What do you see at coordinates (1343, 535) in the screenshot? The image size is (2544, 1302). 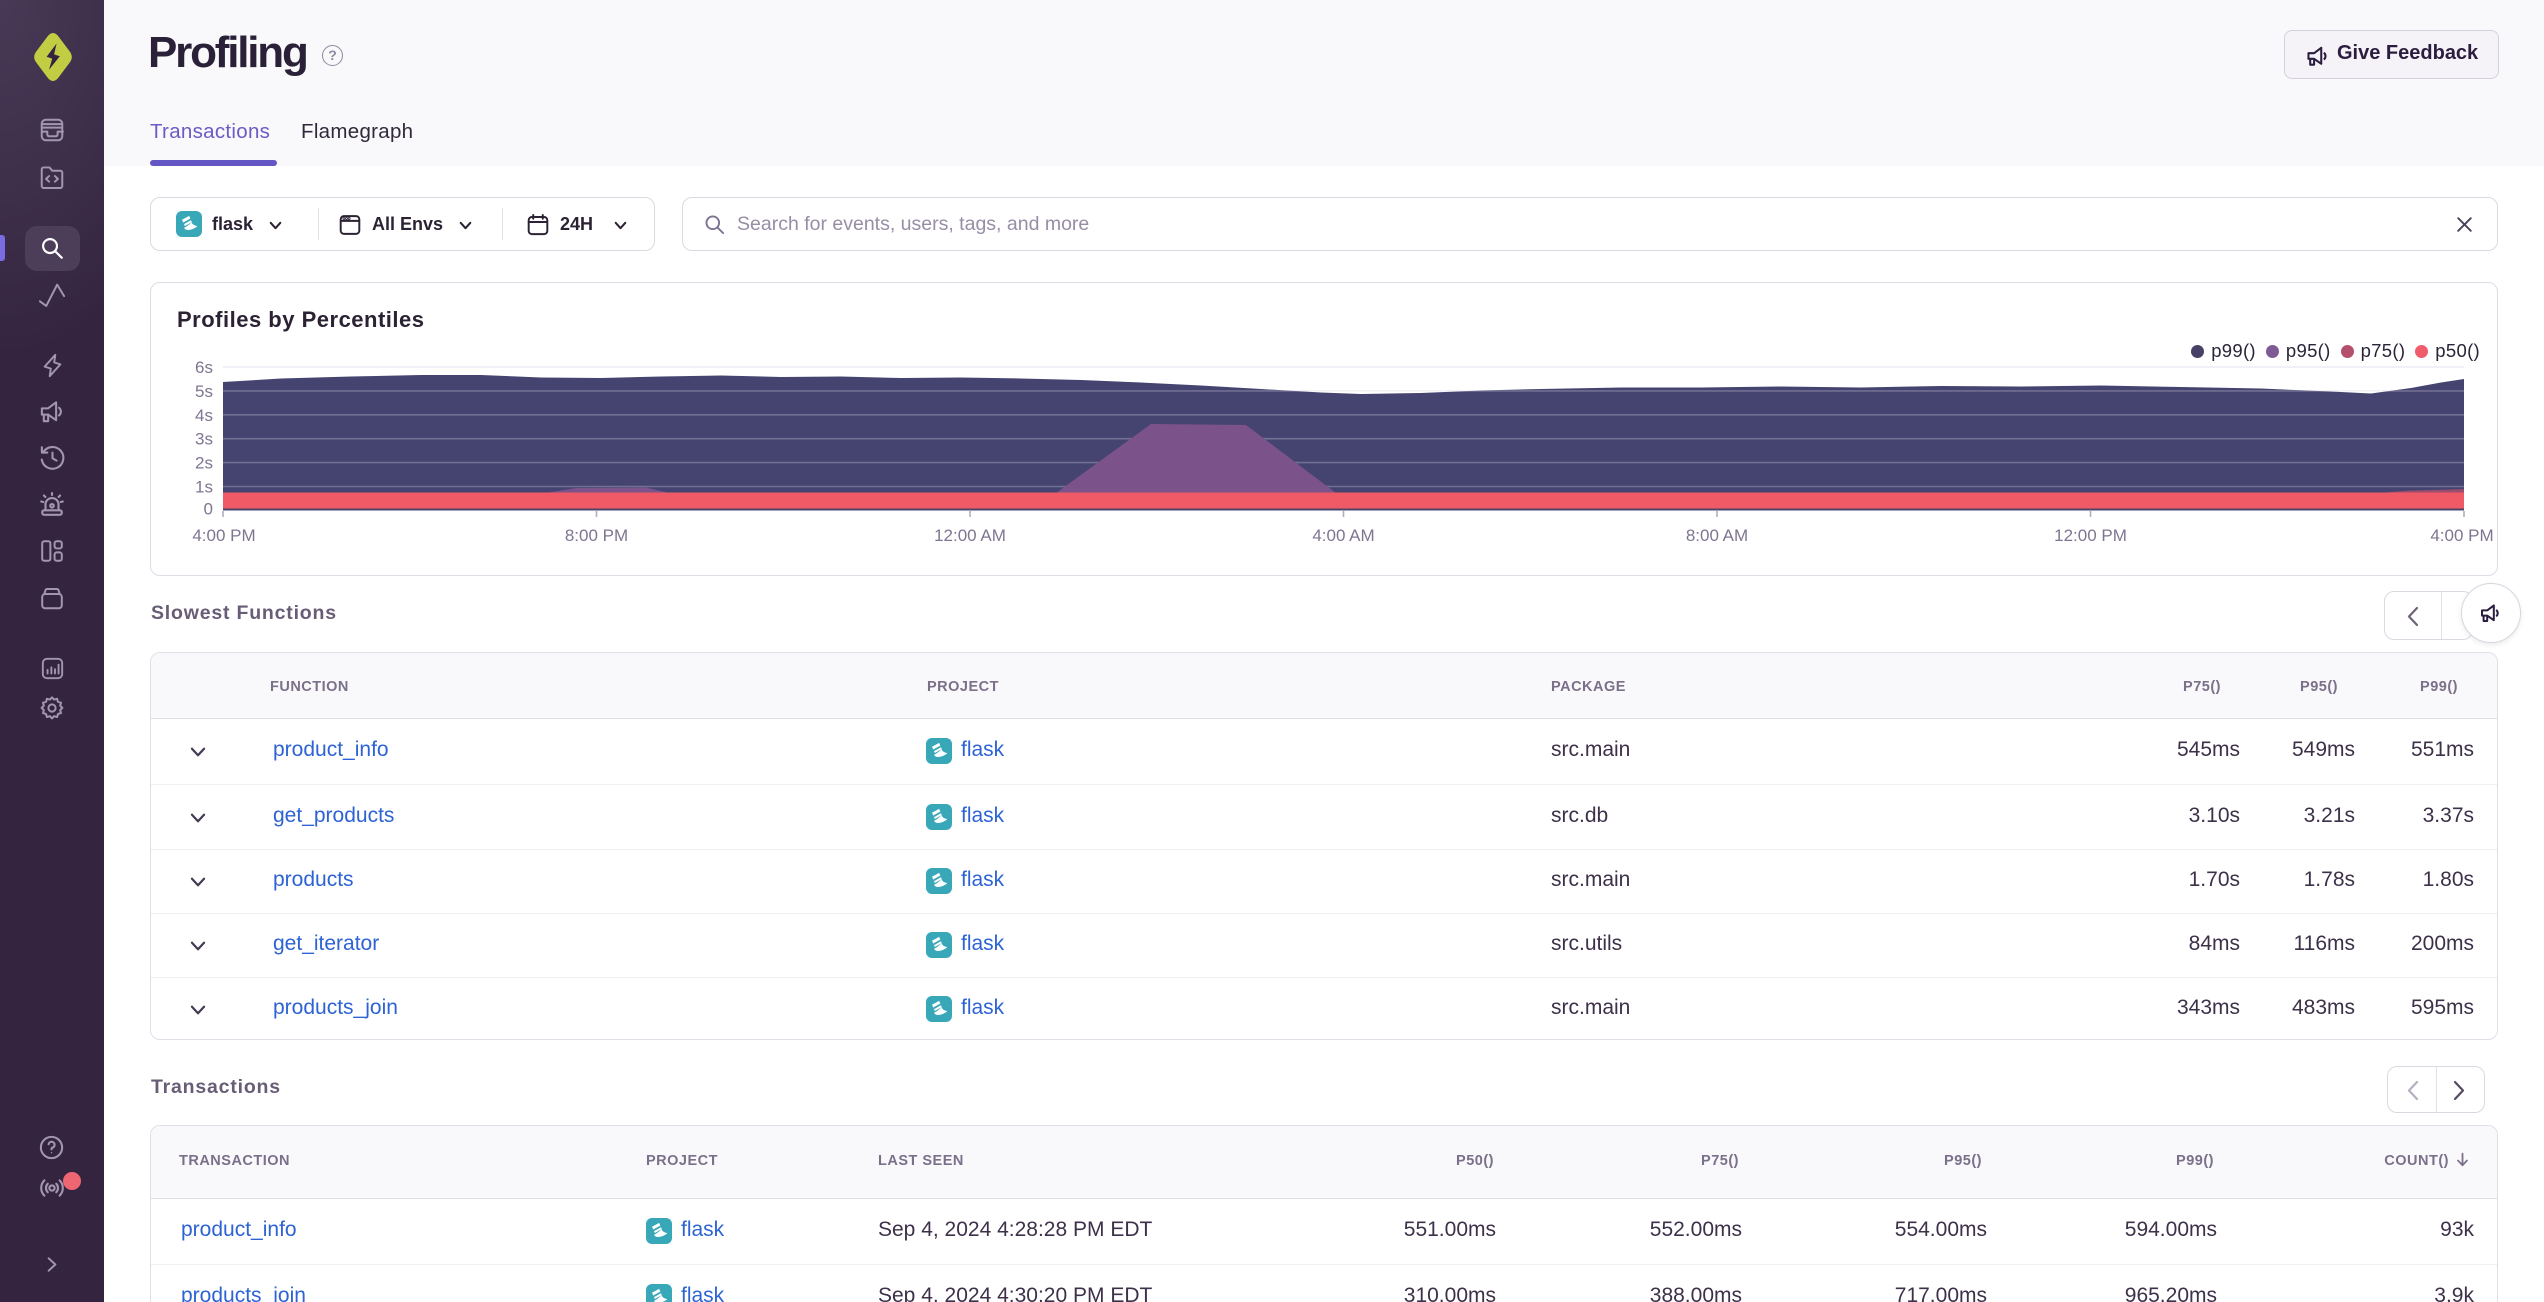 I see `svg-text: 4:00 AM` at bounding box center [1343, 535].